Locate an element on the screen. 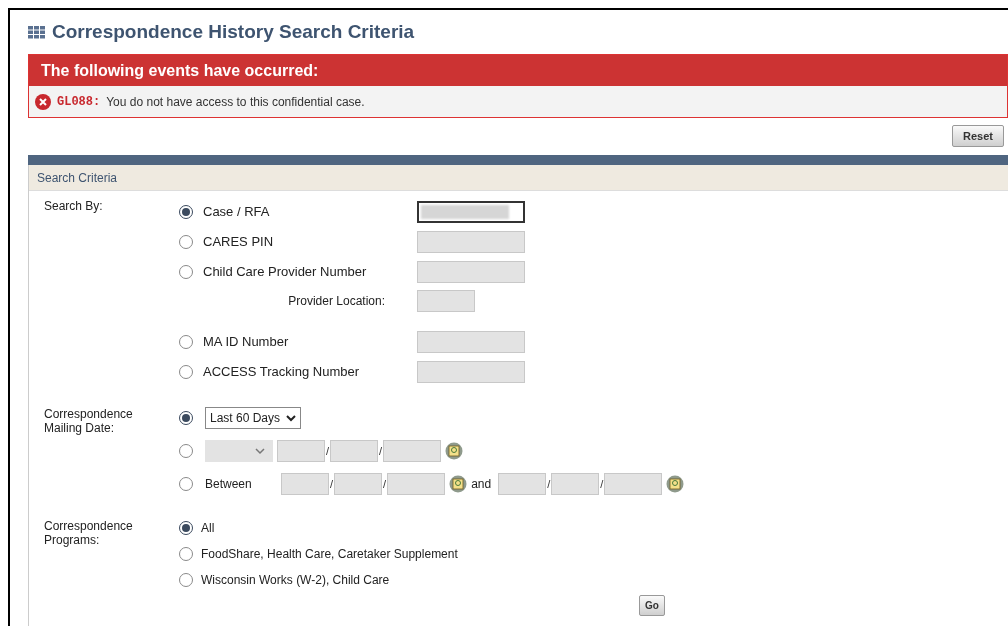  option-label: Child Care Provider Number is located at coordinates (285, 272).